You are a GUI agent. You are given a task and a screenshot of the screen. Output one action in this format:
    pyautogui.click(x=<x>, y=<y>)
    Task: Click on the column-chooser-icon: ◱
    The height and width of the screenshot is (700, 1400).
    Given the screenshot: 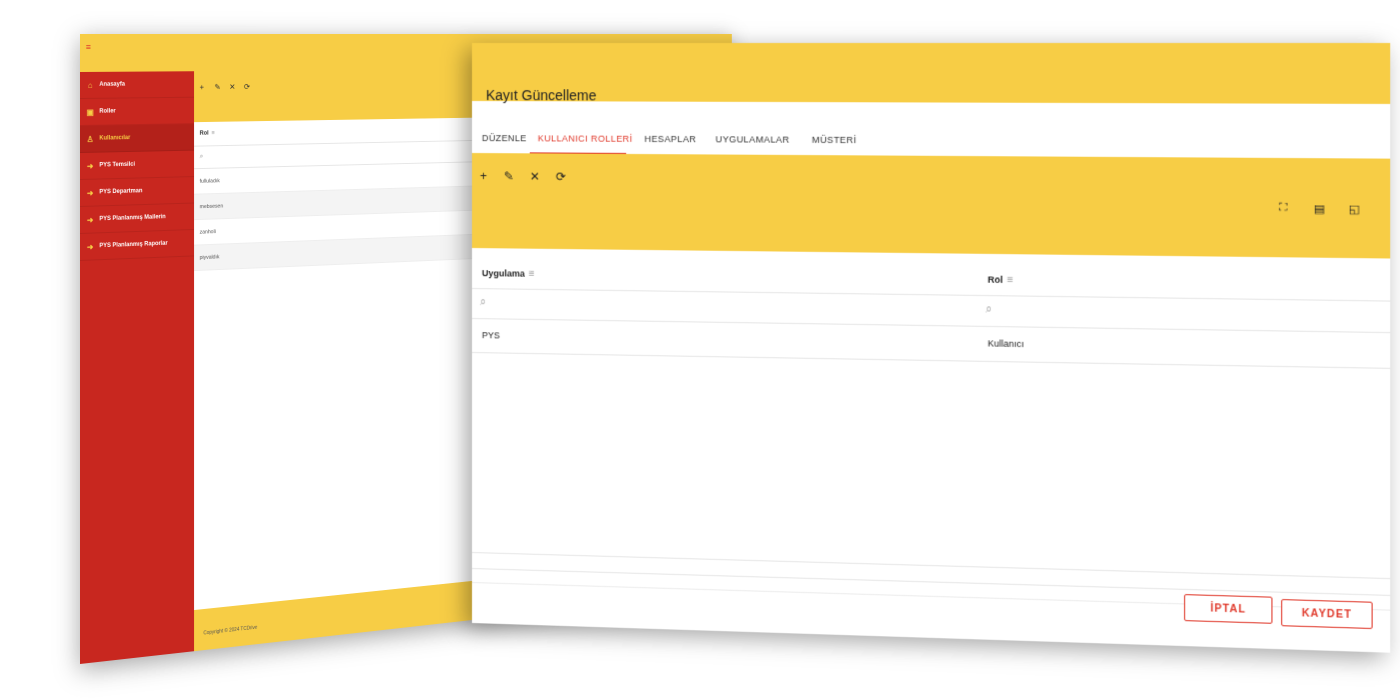 What is the action you would take?
    pyautogui.click(x=1354, y=209)
    